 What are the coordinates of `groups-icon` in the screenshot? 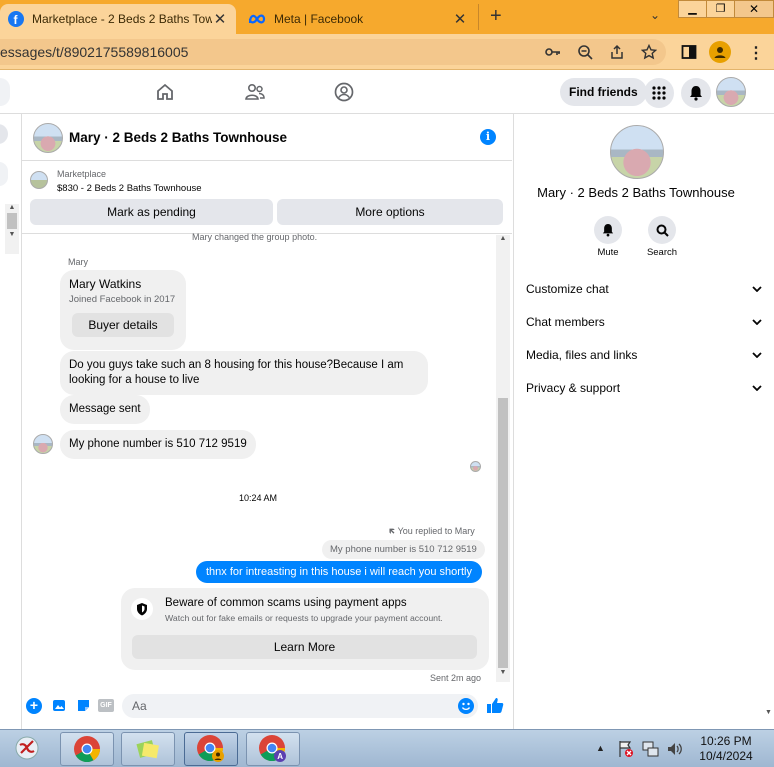 It's located at (344, 92).